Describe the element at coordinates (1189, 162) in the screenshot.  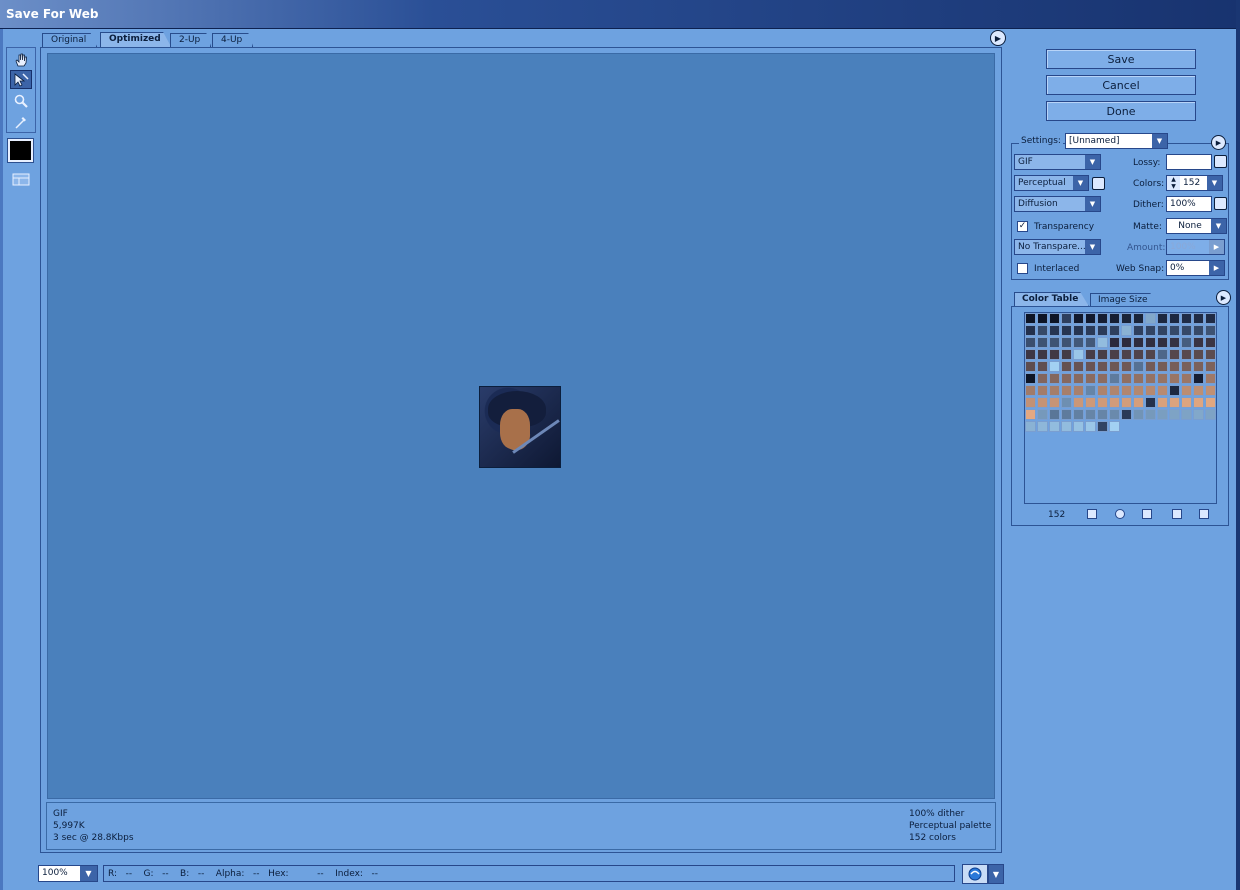
I see `lossy-field` at that location.